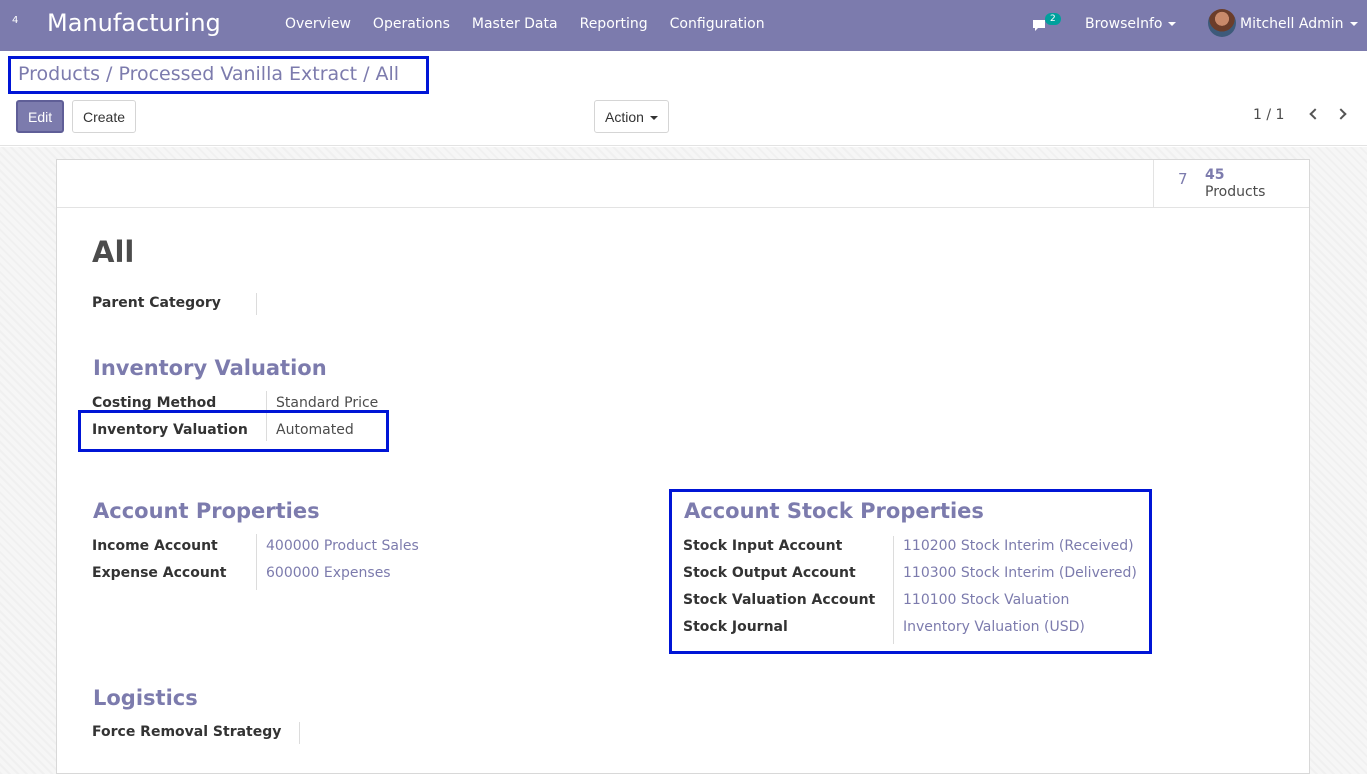 The height and width of the screenshot is (774, 1367). What do you see at coordinates (187, 732) in the screenshot?
I see `force-removal-strategy-label: Force Removal Strategy` at bounding box center [187, 732].